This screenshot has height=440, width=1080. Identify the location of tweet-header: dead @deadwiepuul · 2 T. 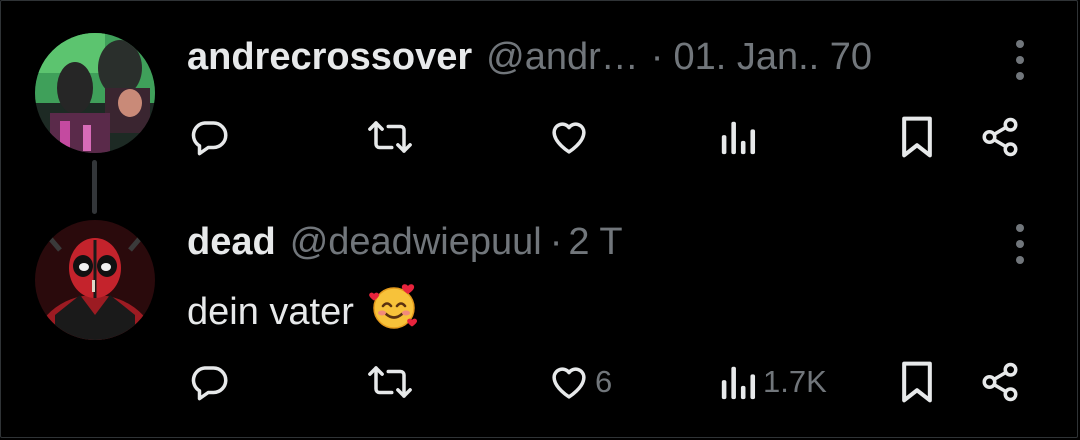
(405, 242).